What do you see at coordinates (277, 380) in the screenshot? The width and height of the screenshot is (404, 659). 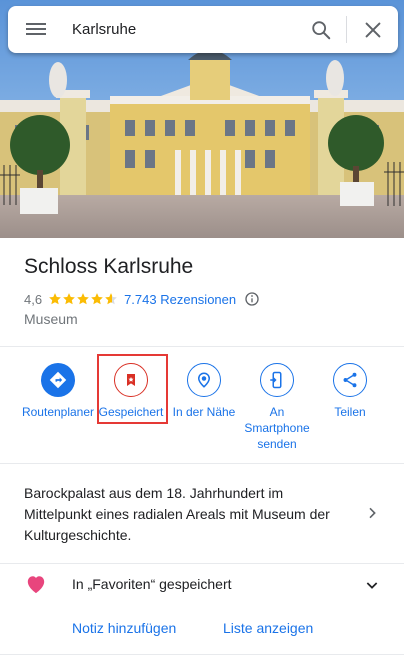 I see `send-to-phone-icon` at bounding box center [277, 380].